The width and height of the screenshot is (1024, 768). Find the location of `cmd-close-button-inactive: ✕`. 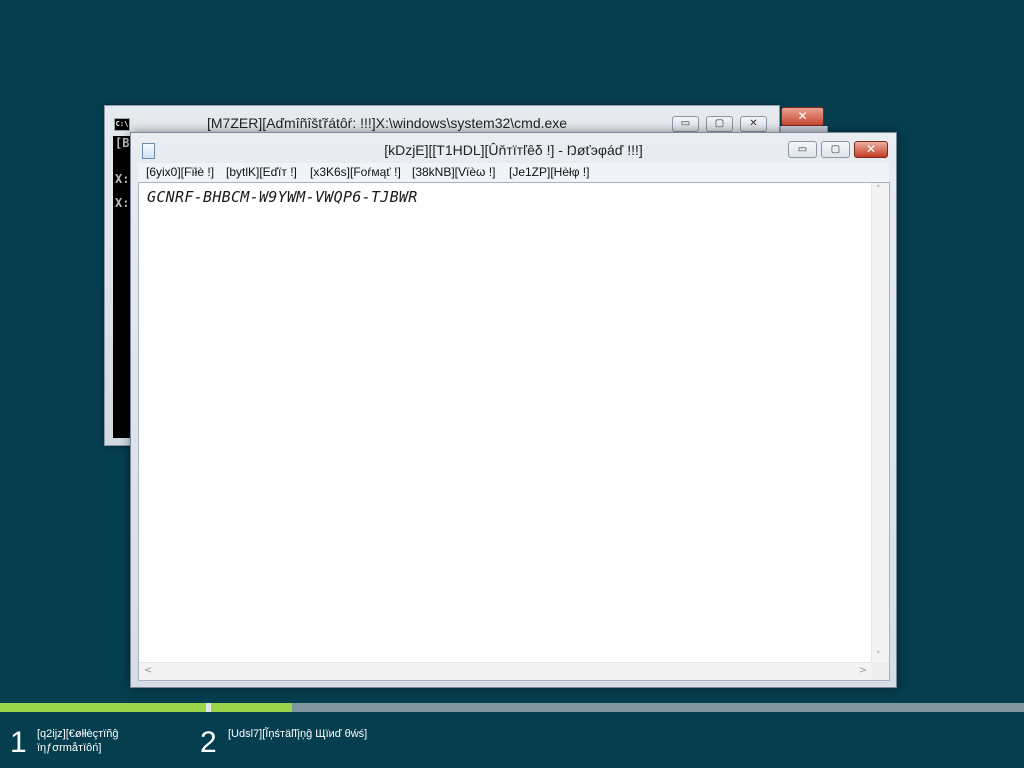

cmd-close-button-inactive: ✕ is located at coordinates (753, 124).